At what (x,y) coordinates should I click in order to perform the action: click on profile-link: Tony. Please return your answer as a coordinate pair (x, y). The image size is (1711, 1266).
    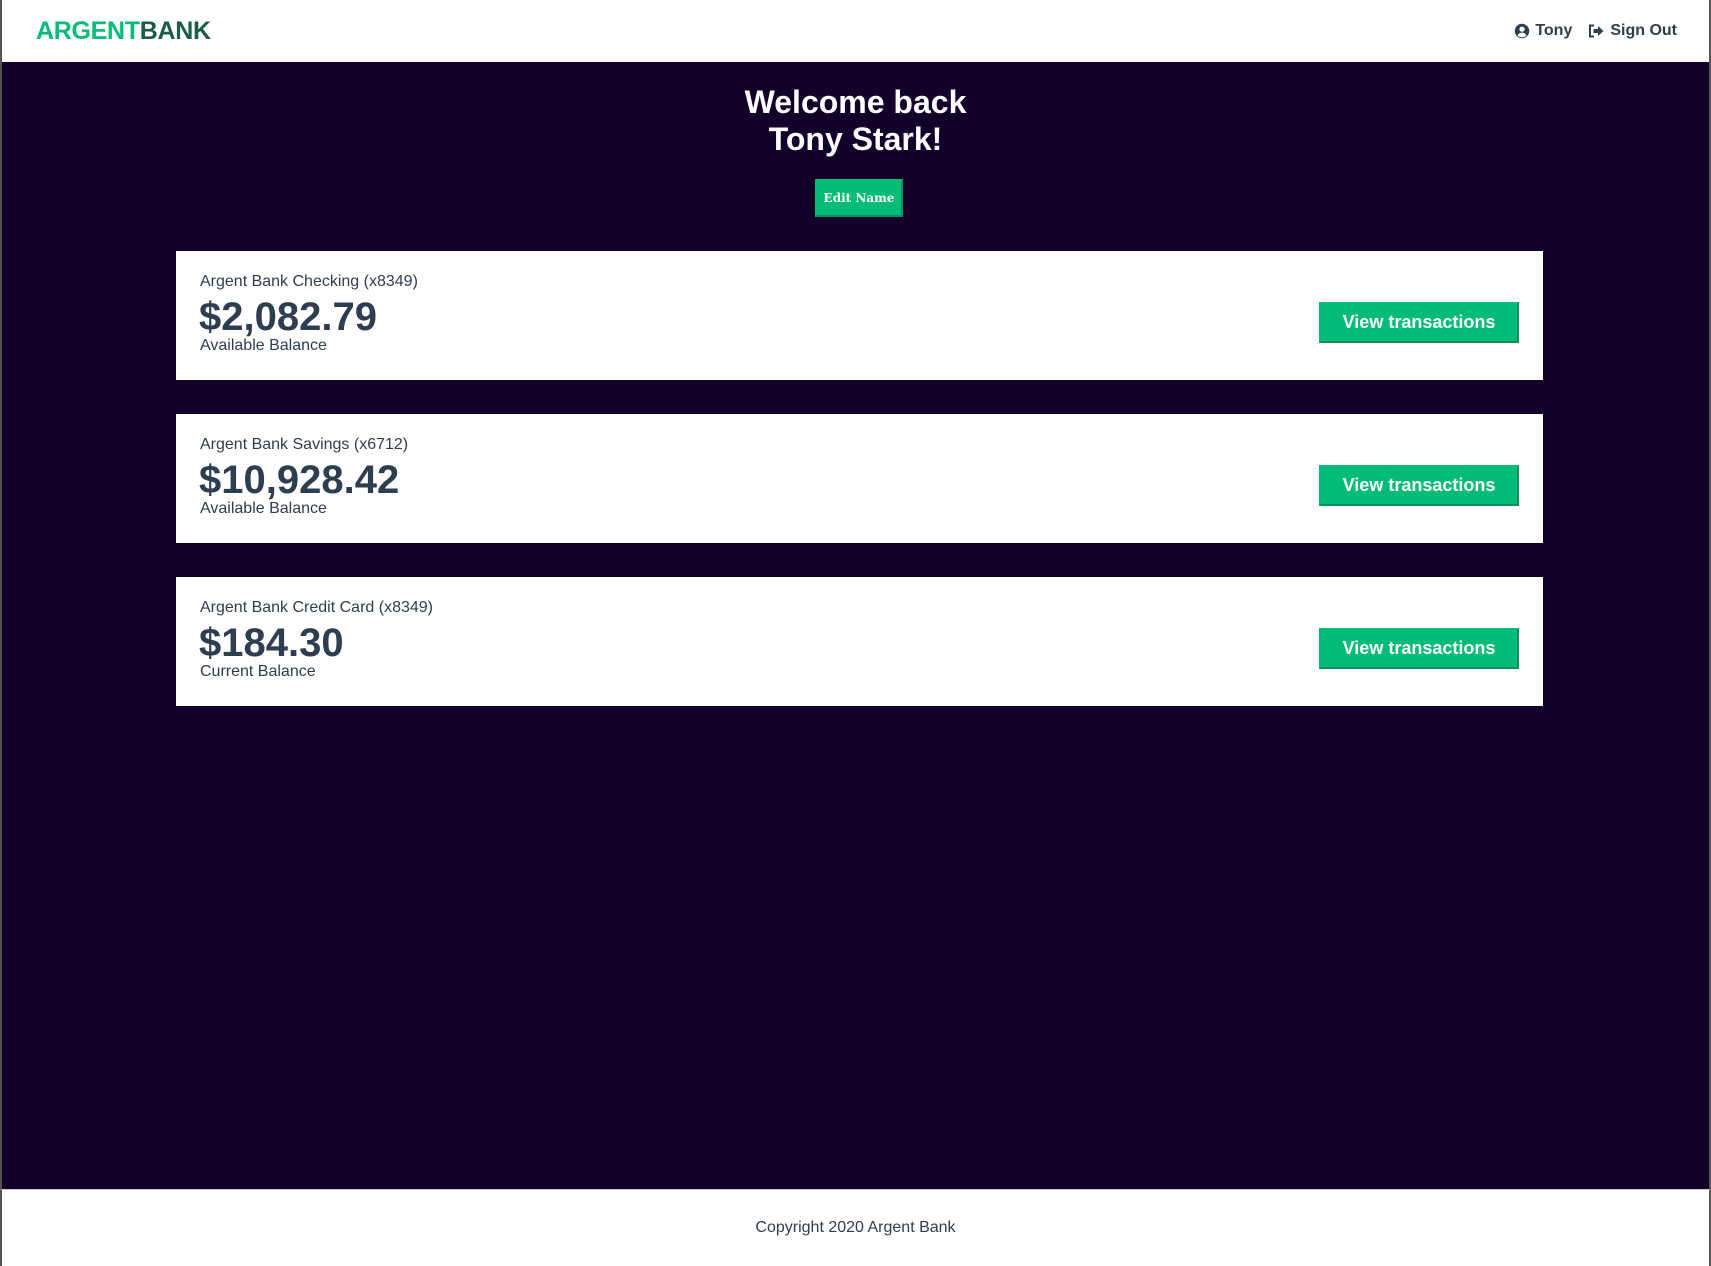
    Looking at the image, I should click on (1543, 31).